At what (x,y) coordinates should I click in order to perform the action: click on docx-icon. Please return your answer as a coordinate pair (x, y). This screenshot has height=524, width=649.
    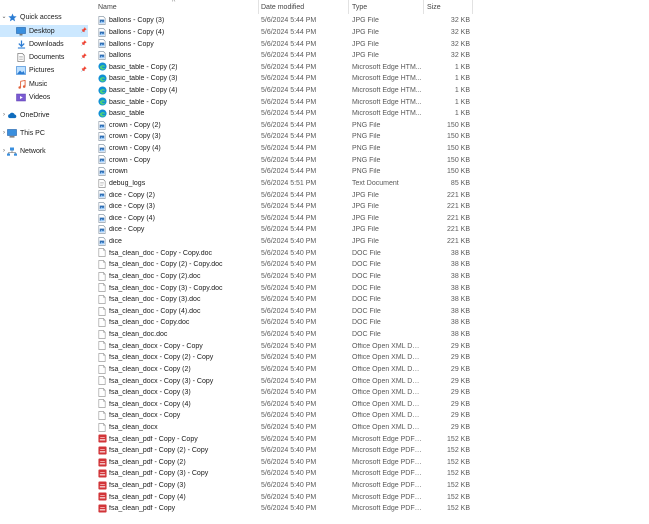
    Looking at the image, I should click on (102, 415).